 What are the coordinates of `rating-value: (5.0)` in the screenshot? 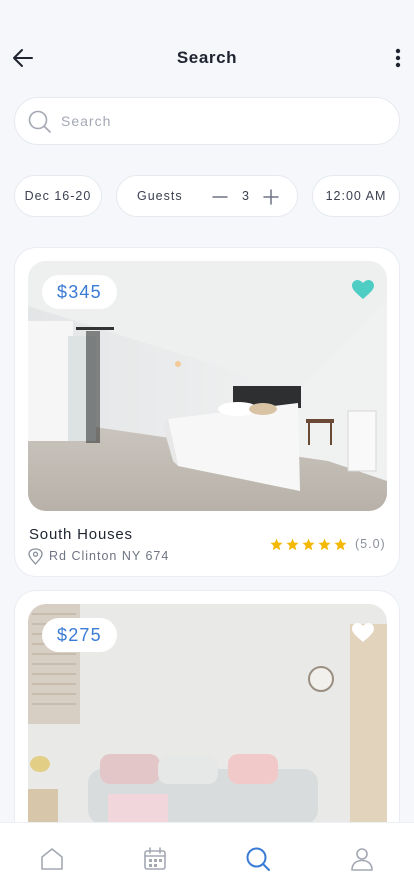 It's located at (370, 544).